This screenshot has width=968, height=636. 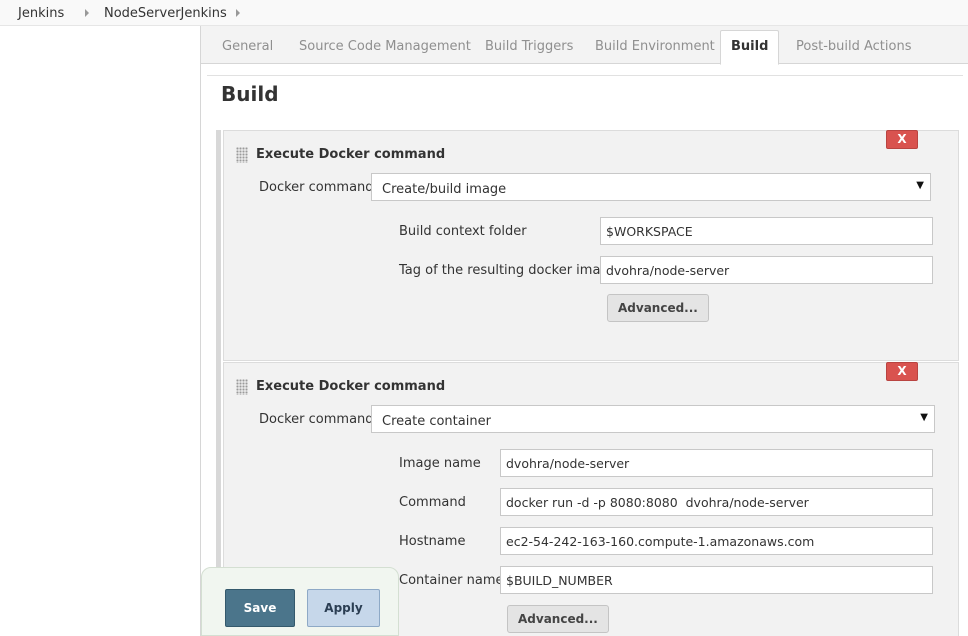 I want to click on image-tag-input: dvohra/node-server, so click(x=766, y=270).